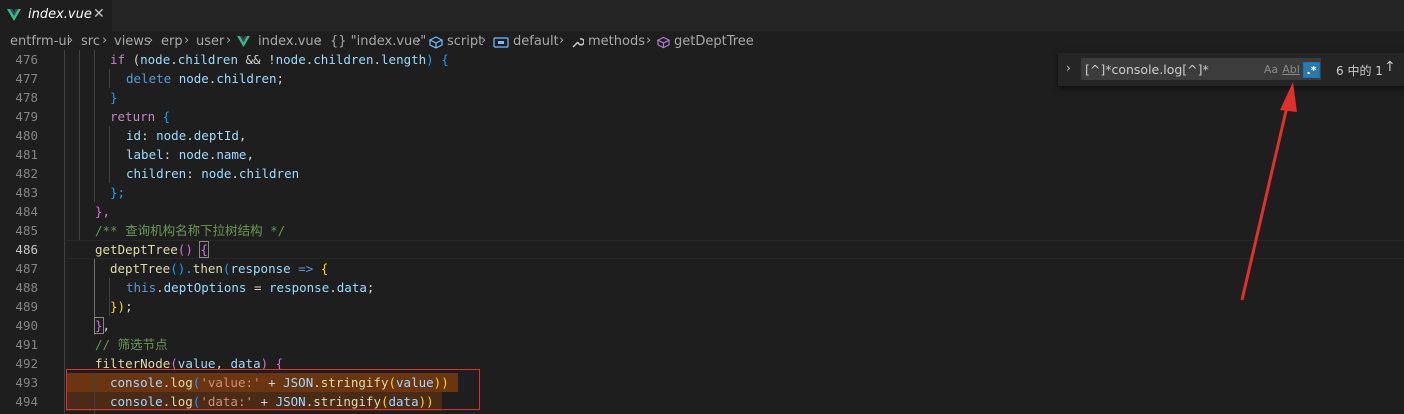 Image resolution: width=1404 pixels, height=414 pixels. I want to click on line-number: 485, so click(26, 230).